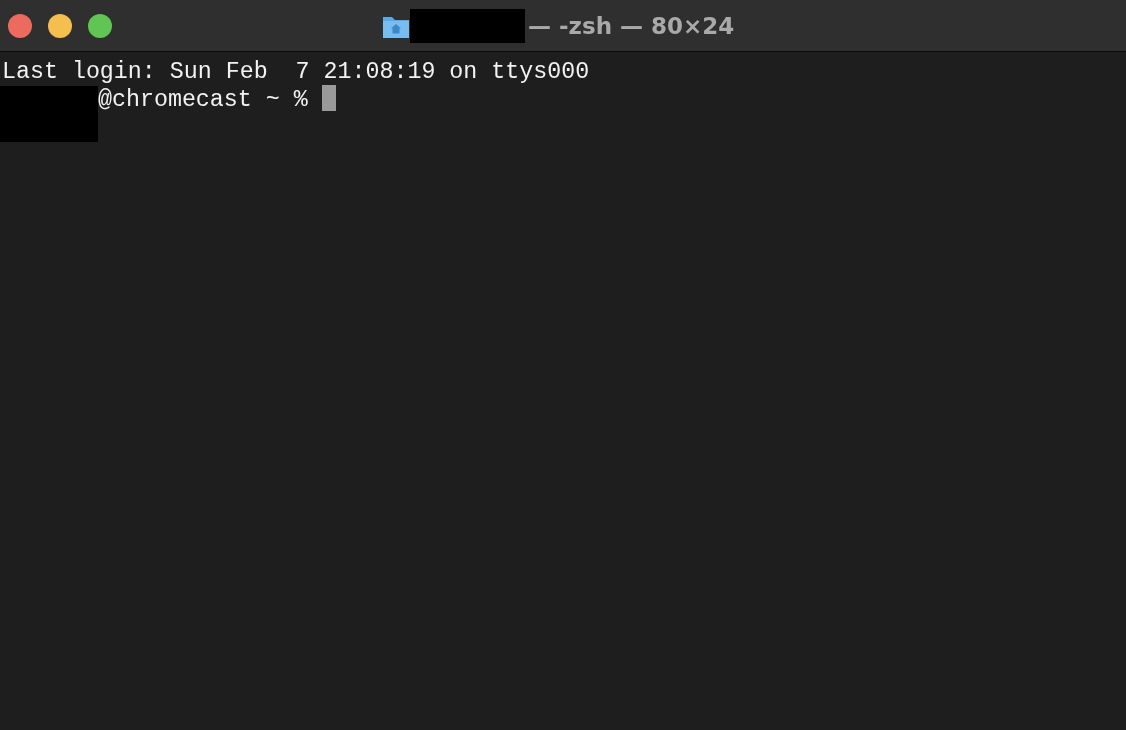 The height and width of the screenshot is (730, 1126). What do you see at coordinates (100, 25) in the screenshot?
I see `zoom-button` at bounding box center [100, 25].